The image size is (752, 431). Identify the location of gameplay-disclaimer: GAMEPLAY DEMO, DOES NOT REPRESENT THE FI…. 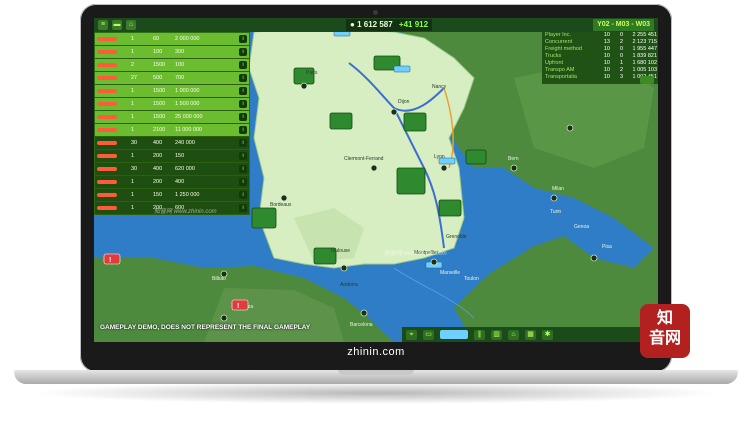
(205, 327).